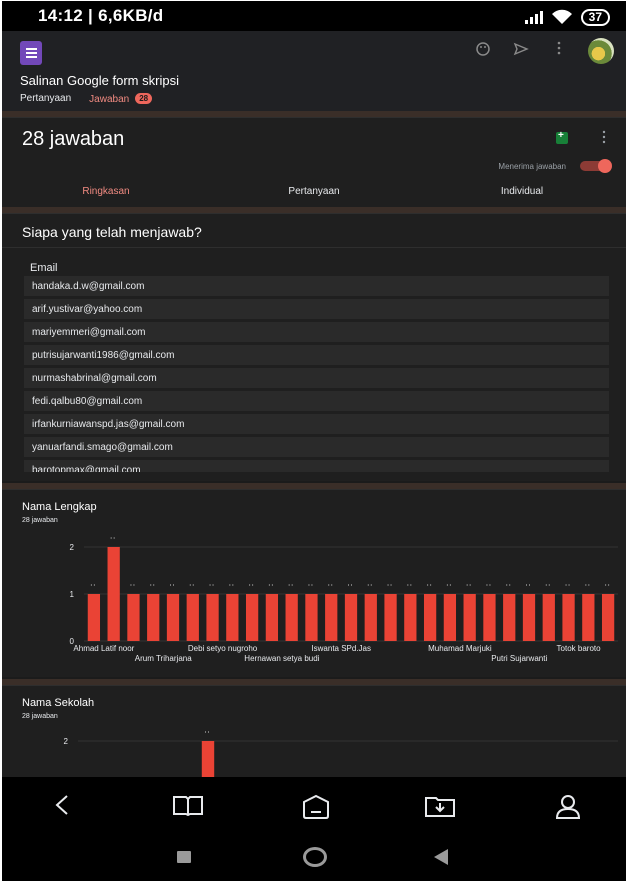 This screenshot has height=882, width=628. Describe the element at coordinates (106, 191) in the screenshot. I see `tab-summary: Ringkasan` at that location.